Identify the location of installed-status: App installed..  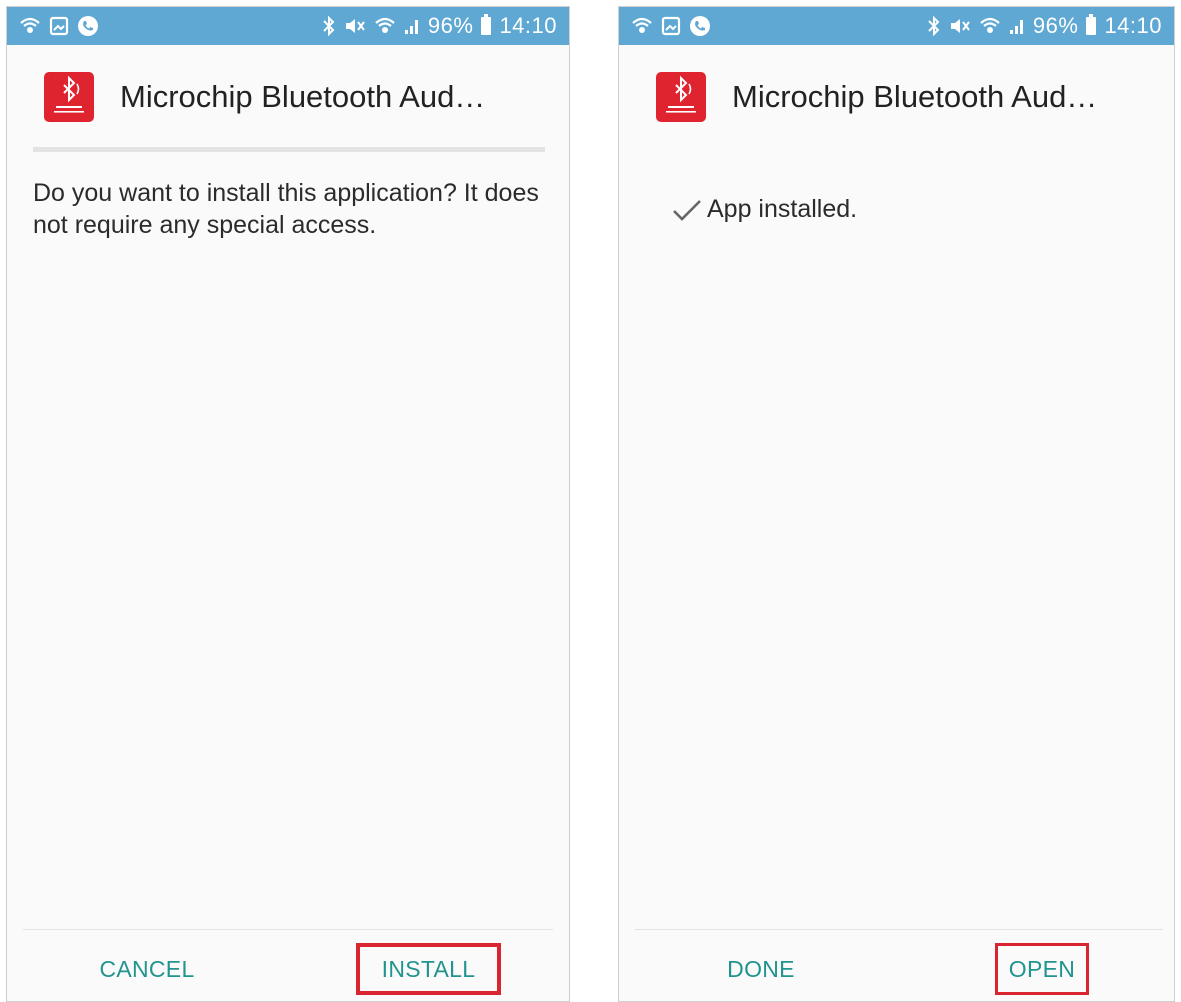
(764, 209).